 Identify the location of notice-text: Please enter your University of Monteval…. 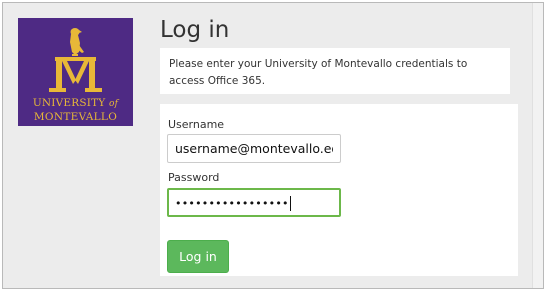
(318, 72).